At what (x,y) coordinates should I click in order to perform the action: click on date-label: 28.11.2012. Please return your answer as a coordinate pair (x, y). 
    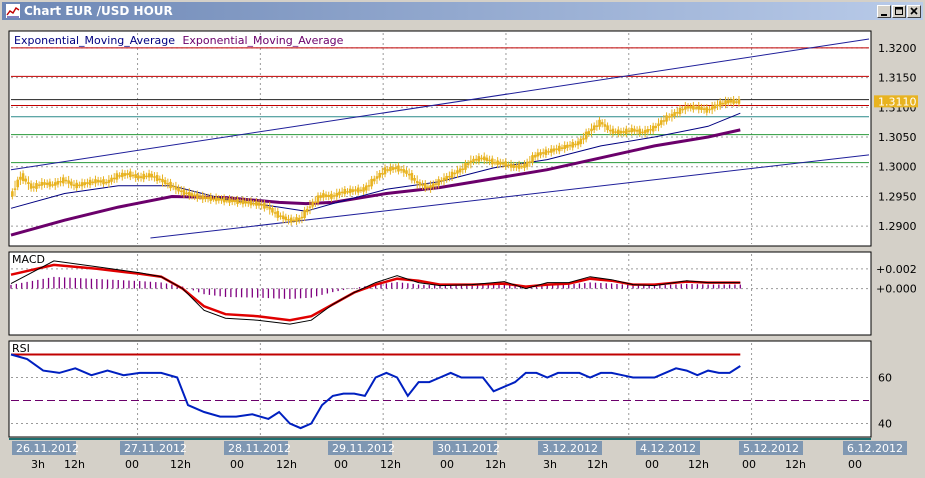
    Looking at the image, I should click on (257, 448).